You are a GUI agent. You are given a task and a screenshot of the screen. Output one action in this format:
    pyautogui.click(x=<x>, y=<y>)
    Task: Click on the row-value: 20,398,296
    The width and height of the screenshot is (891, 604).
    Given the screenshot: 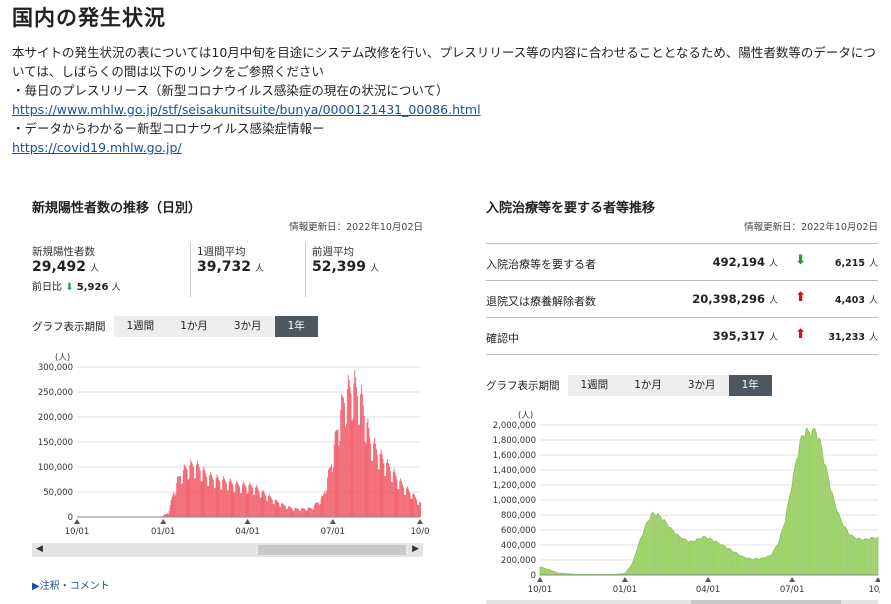 What is the action you would take?
    pyautogui.click(x=728, y=299)
    